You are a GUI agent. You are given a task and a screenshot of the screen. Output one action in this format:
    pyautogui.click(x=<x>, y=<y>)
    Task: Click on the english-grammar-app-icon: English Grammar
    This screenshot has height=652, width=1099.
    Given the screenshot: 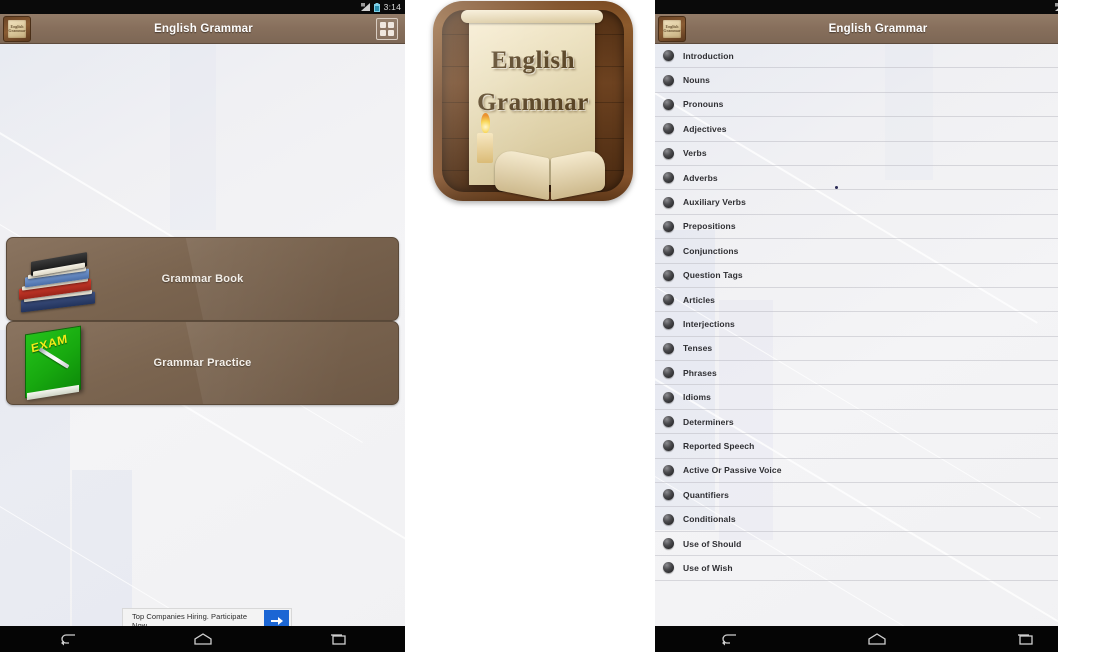 What is the action you would take?
    pyautogui.click(x=533, y=101)
    